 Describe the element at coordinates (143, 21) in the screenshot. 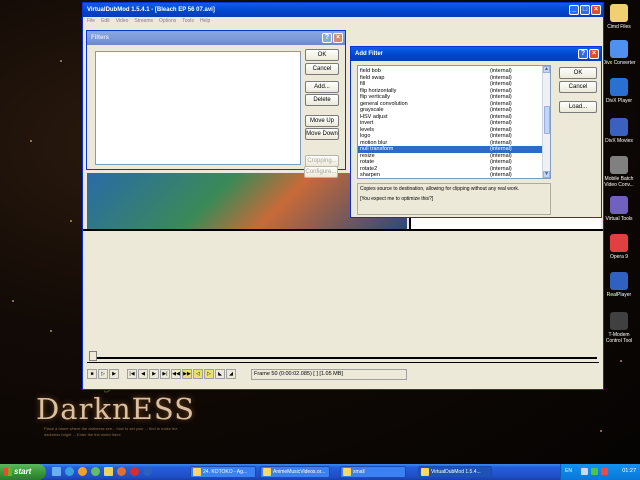

I see `menu-streams: Streams` at that location.